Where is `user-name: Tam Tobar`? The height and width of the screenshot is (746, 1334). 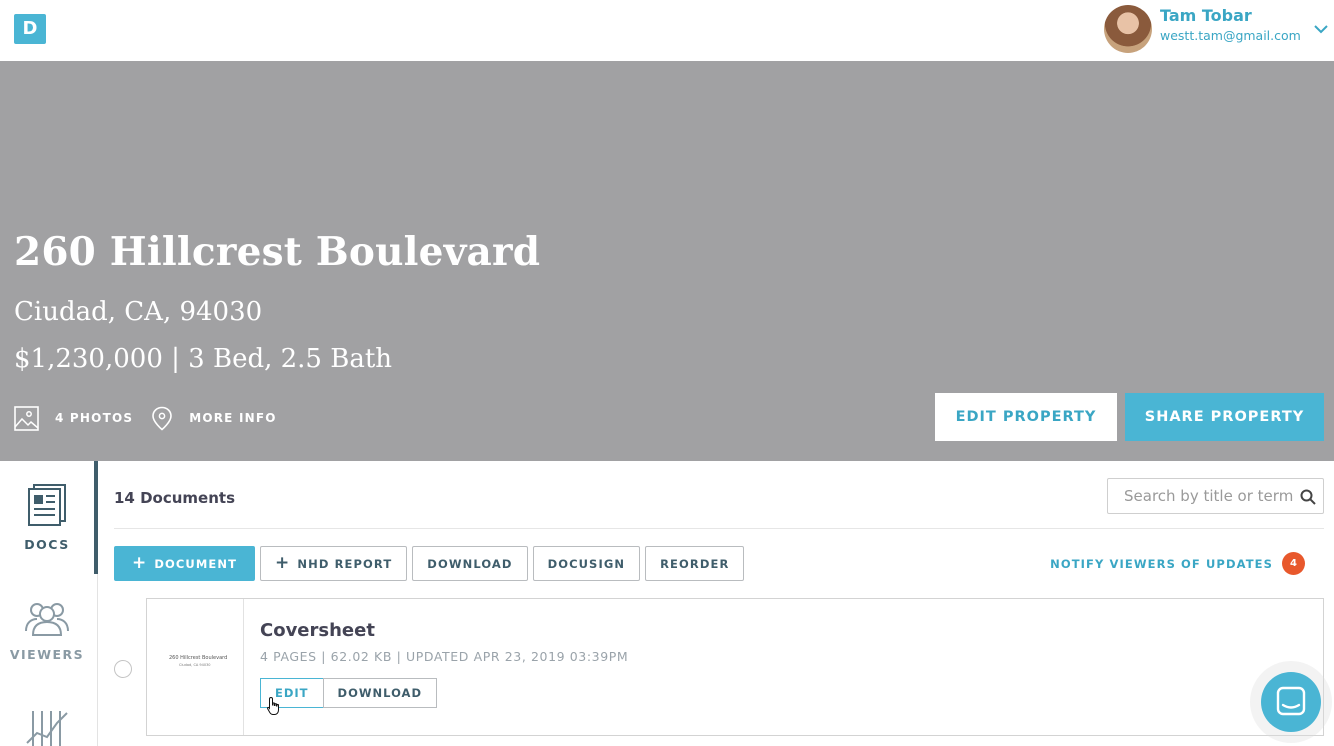 user-name: Tam Tobar is located at coordinates (1206, 15).